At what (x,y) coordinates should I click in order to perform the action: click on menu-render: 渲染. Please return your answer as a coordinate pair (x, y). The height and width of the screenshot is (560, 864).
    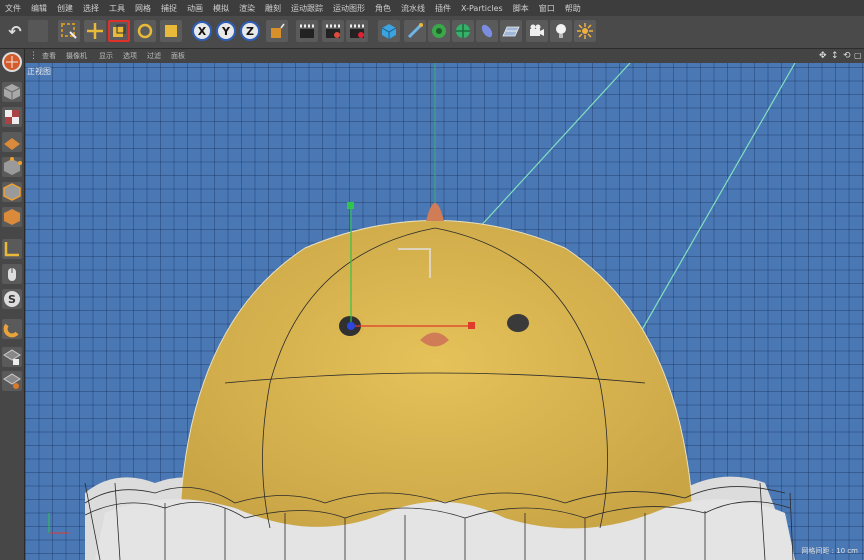
    Looking at the image, I should click on (247, 8).